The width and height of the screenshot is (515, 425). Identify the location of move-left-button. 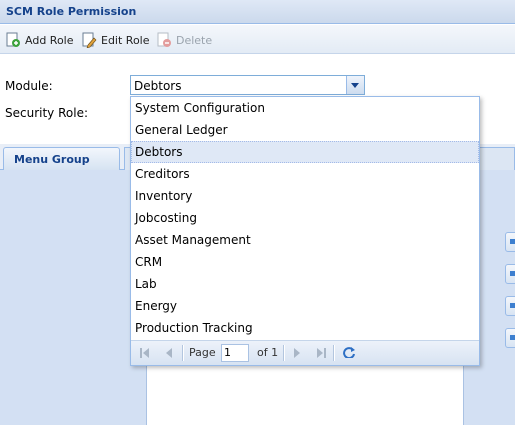
(510, 306).